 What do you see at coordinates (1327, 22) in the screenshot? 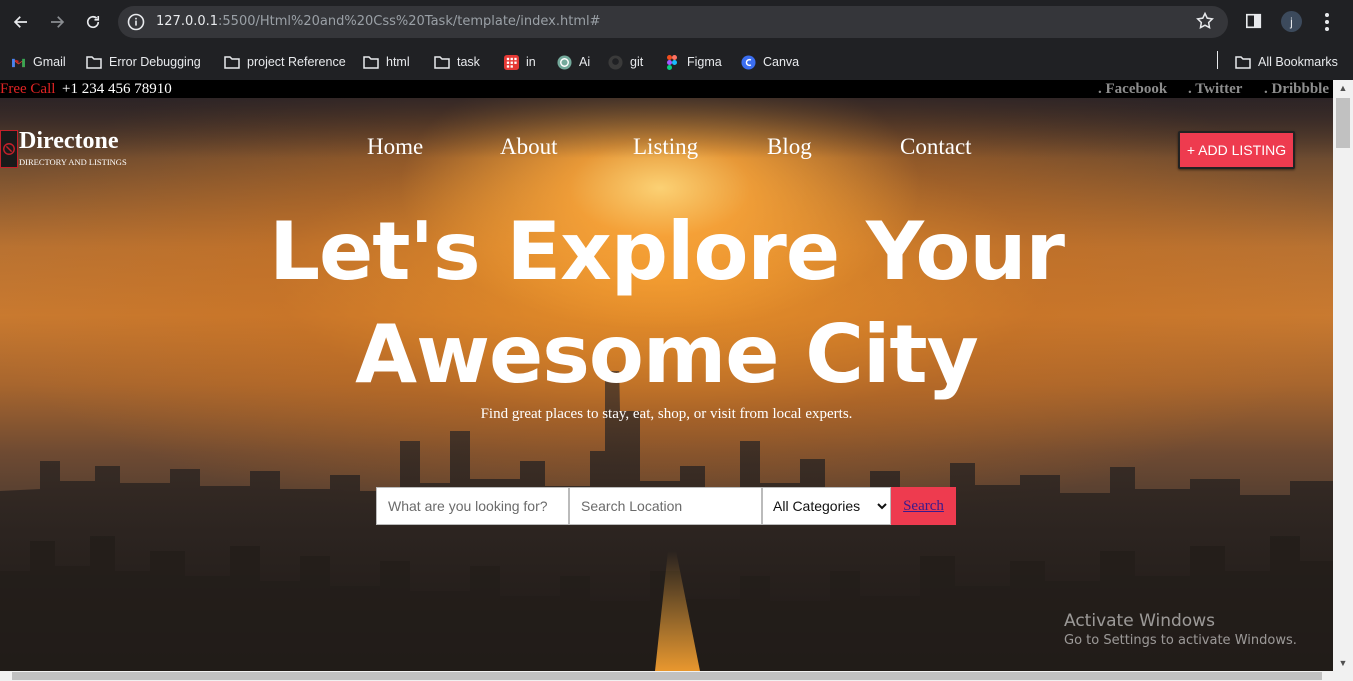
I see `menu-dots-icon` at bounding box center [1327, 22].